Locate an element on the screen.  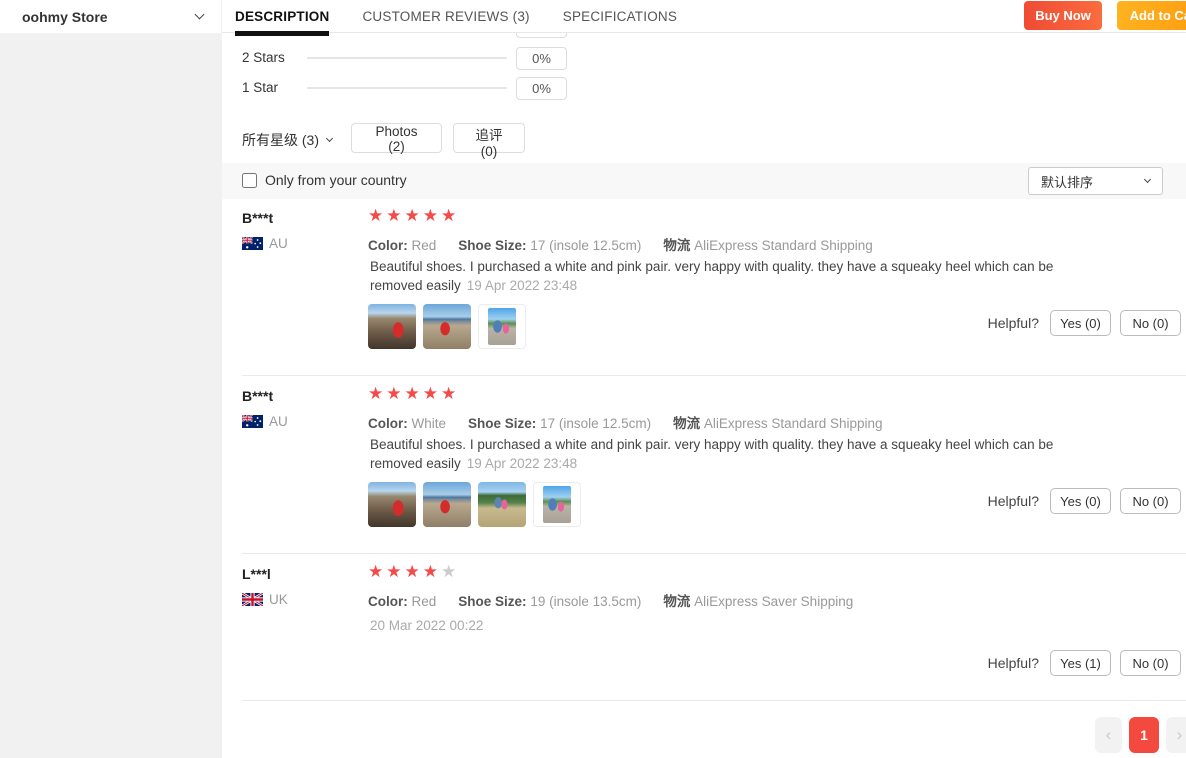
only-country-checkbox-row: Only from your country is located at coordinates (324, 180).